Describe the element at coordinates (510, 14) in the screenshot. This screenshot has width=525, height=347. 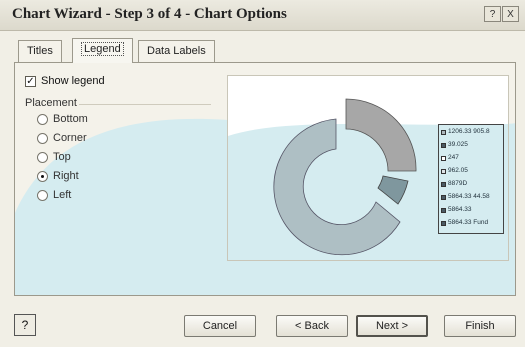
I see `close-icon: X` at that location.